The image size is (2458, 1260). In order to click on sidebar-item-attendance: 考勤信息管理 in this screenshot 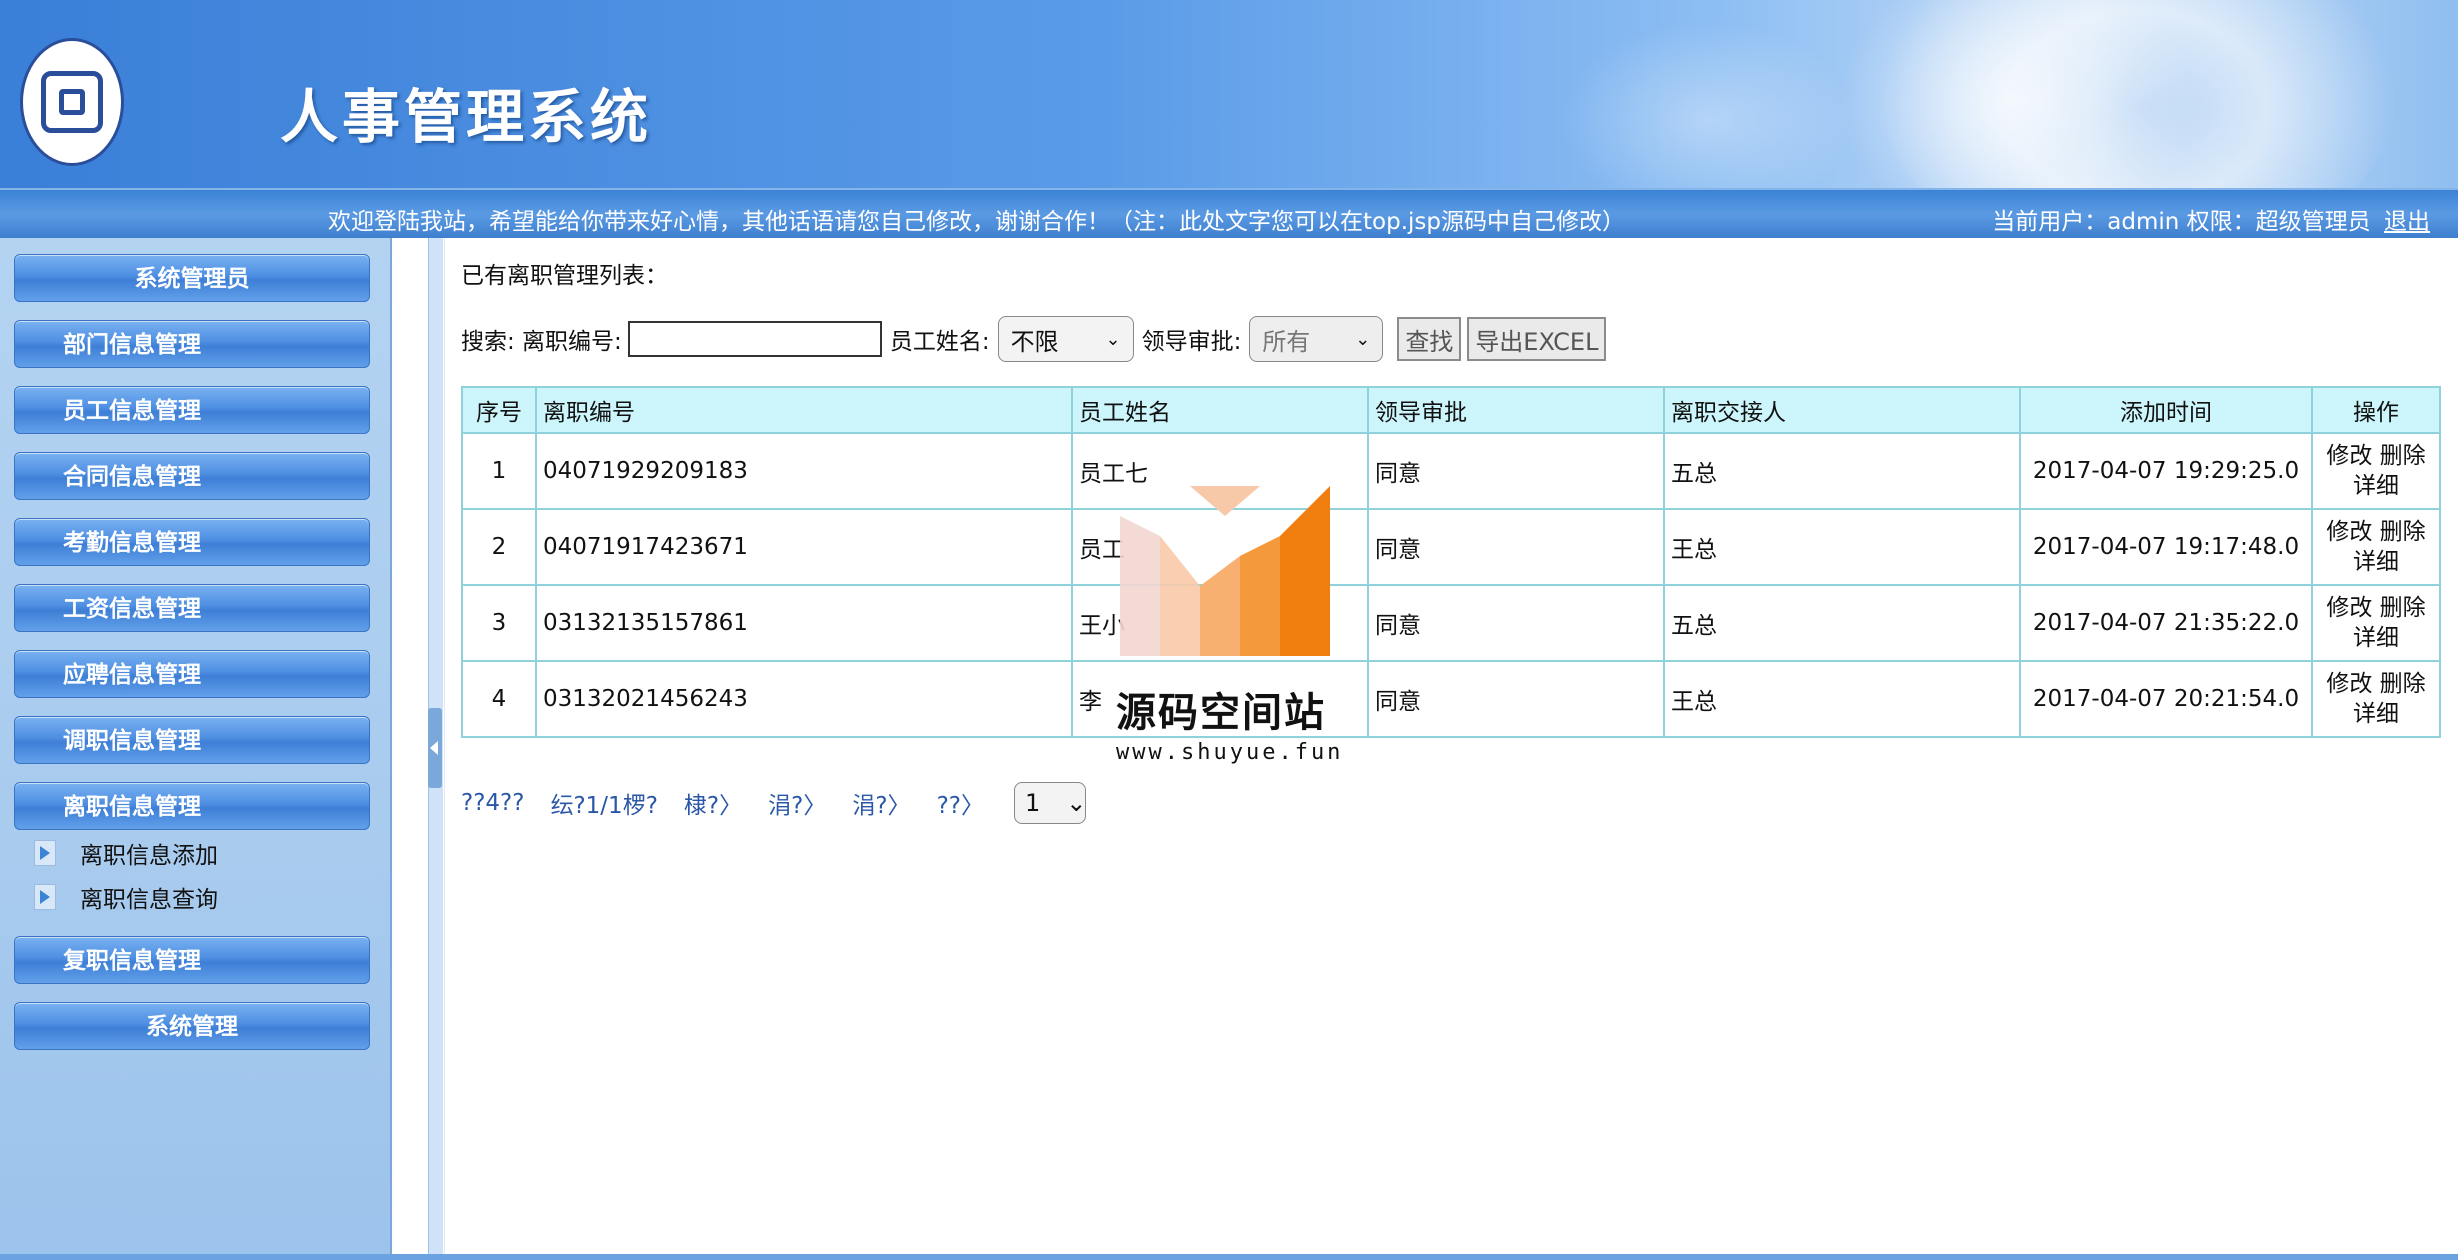, I will do `click(192, 542)`.